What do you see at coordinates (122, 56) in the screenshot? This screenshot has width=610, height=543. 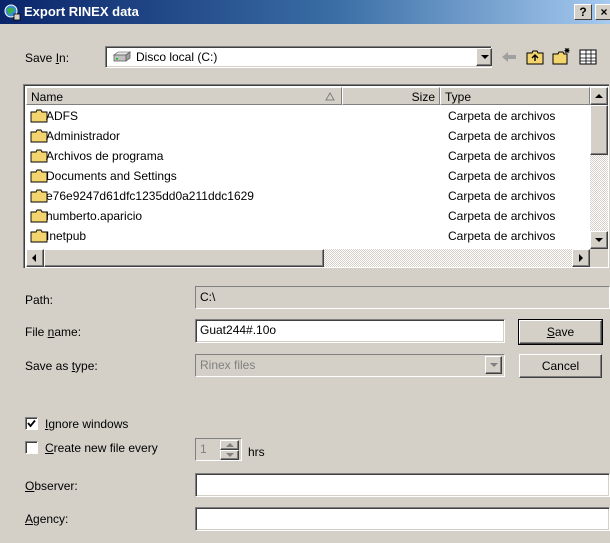 I see `hard-drive-icon` at bounding box center [122, 56].